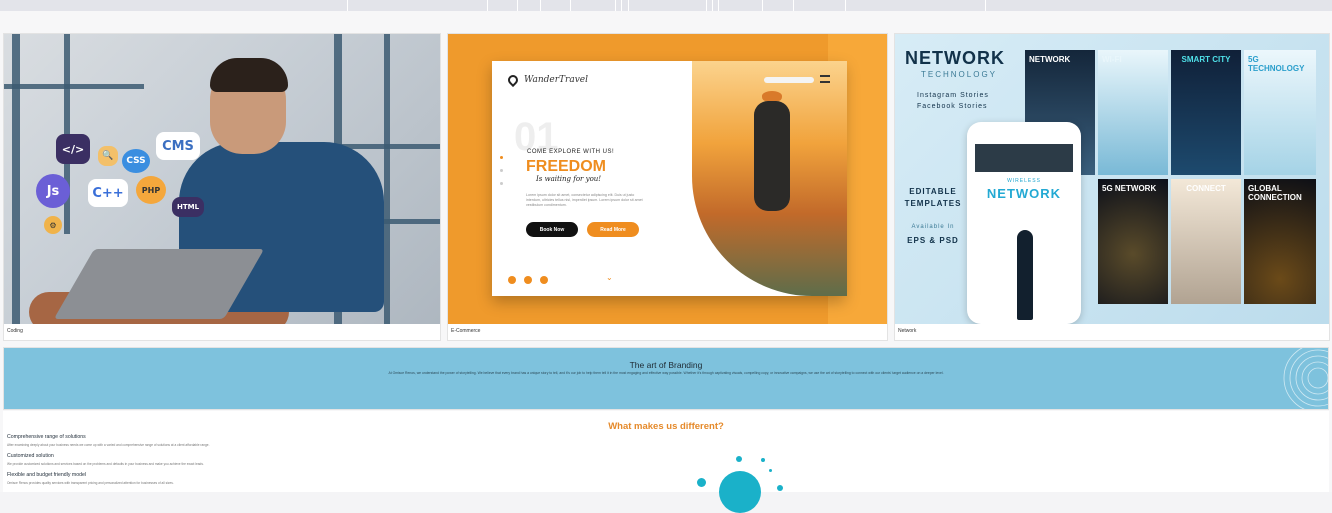  What do you see at coordinates (1024, 193) in the screenshot?
I see `phone-title: NETWORK` at bounding box center [1024, 193].